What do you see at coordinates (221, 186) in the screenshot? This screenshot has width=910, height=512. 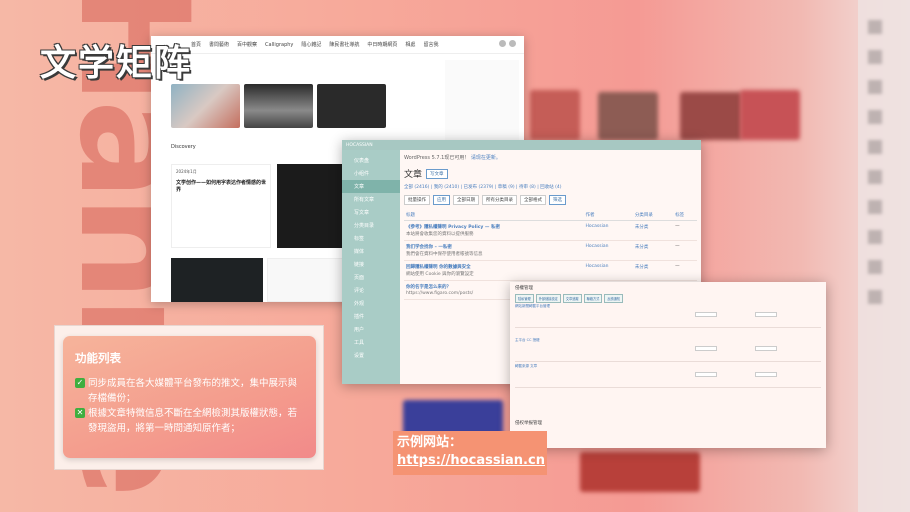 I see `post-title: 文学创作——如何用字表达作者情感的世界` at bounding box center [221, 186].